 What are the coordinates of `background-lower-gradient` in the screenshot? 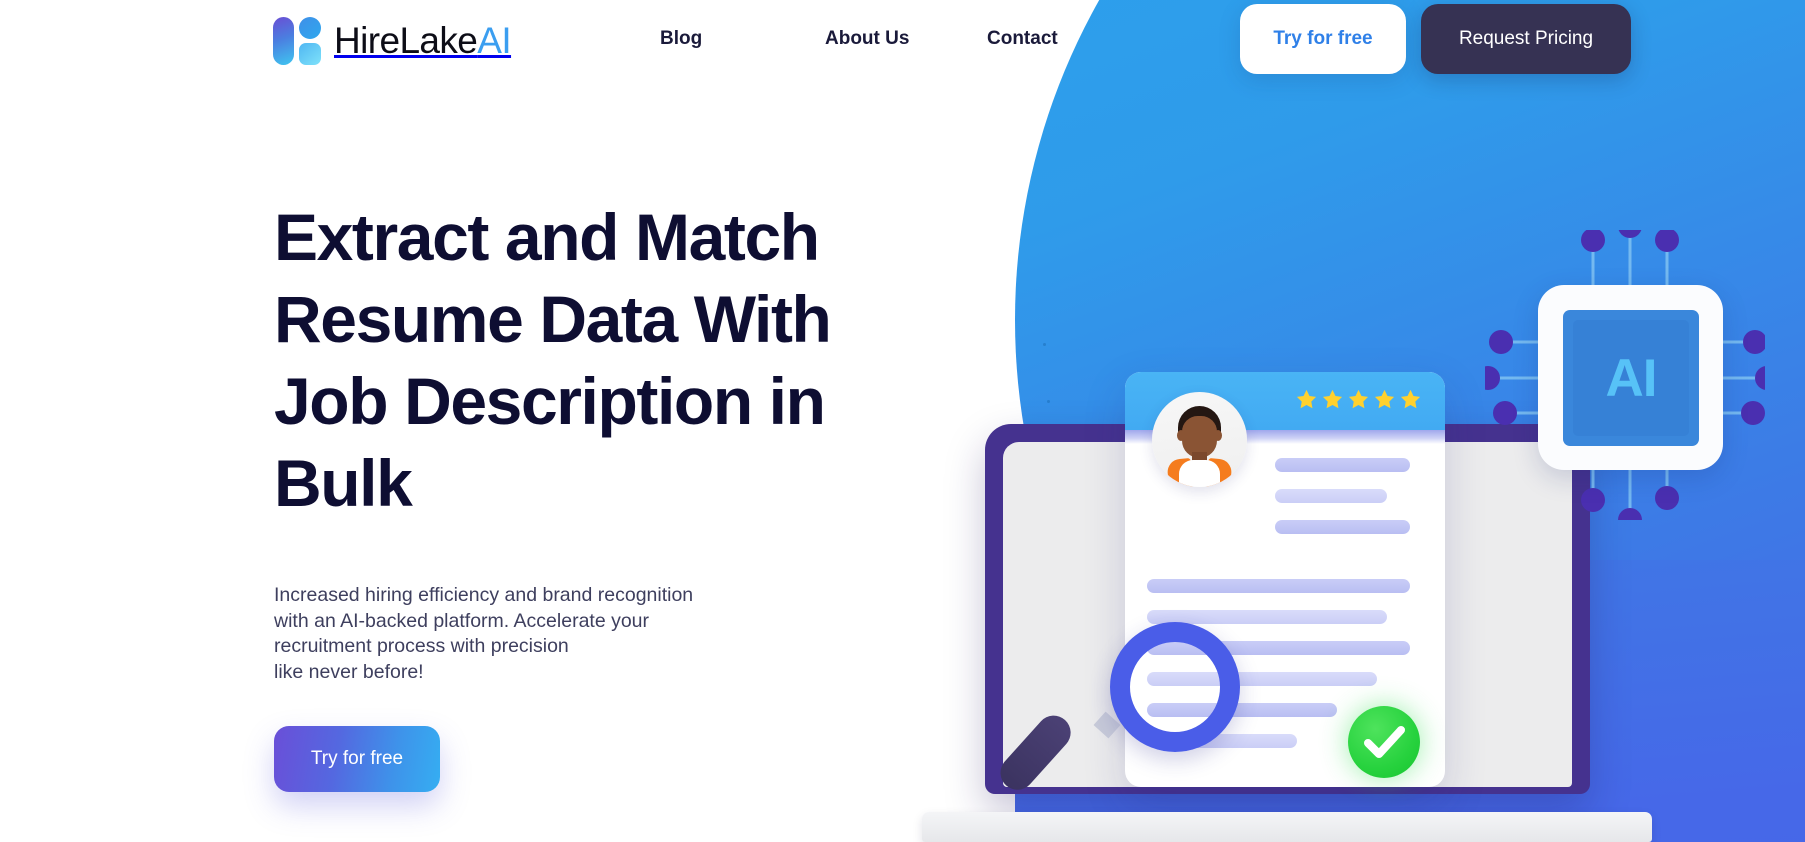 It's located at (1410, 701).